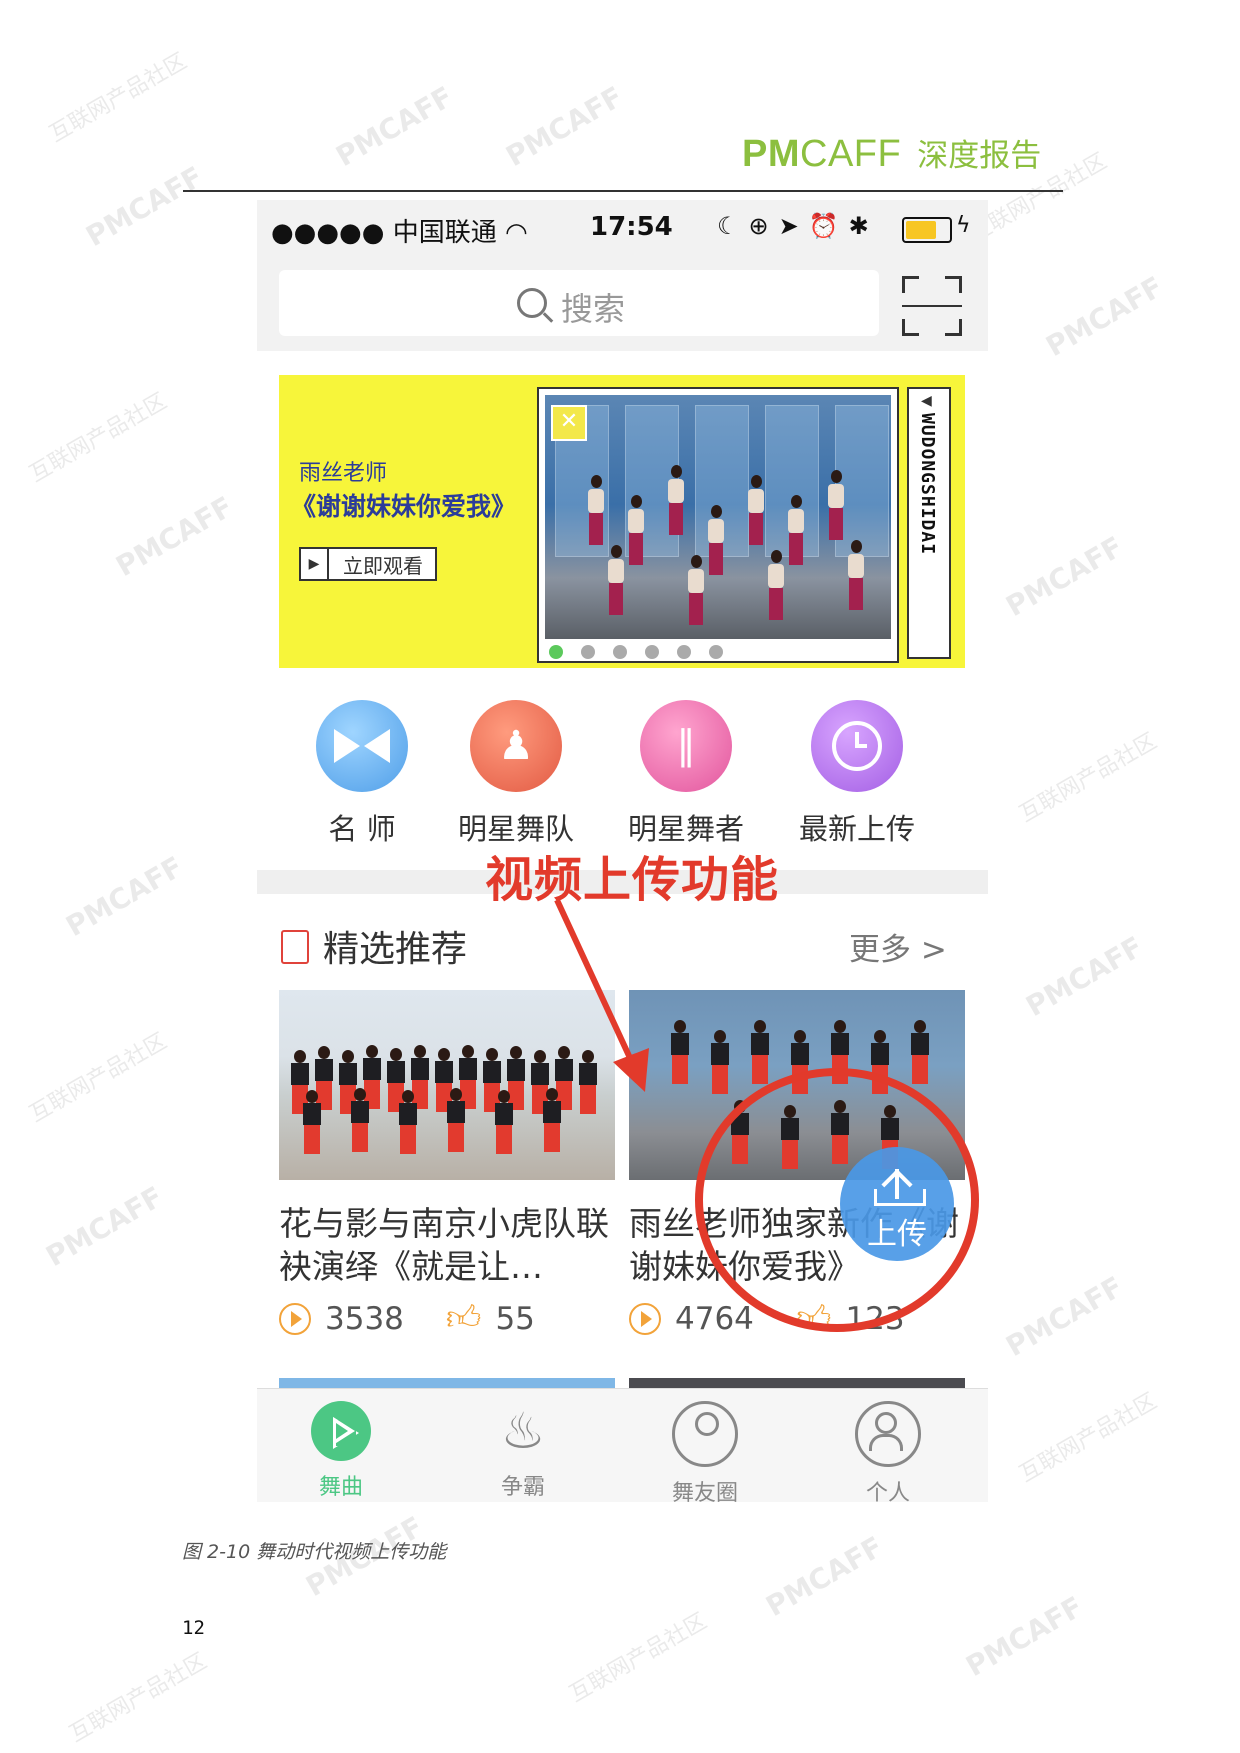  Describe the element at coordinates (763, 226) in the screenshot. I see `rotation-lock-icon: ⊕` at that location.